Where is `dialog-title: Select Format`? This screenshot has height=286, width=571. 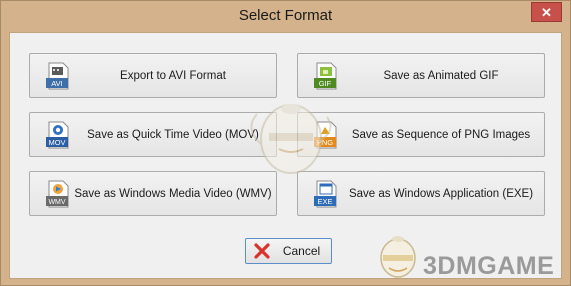 dialog-title: Select Format is located at coordinates (285, 15).